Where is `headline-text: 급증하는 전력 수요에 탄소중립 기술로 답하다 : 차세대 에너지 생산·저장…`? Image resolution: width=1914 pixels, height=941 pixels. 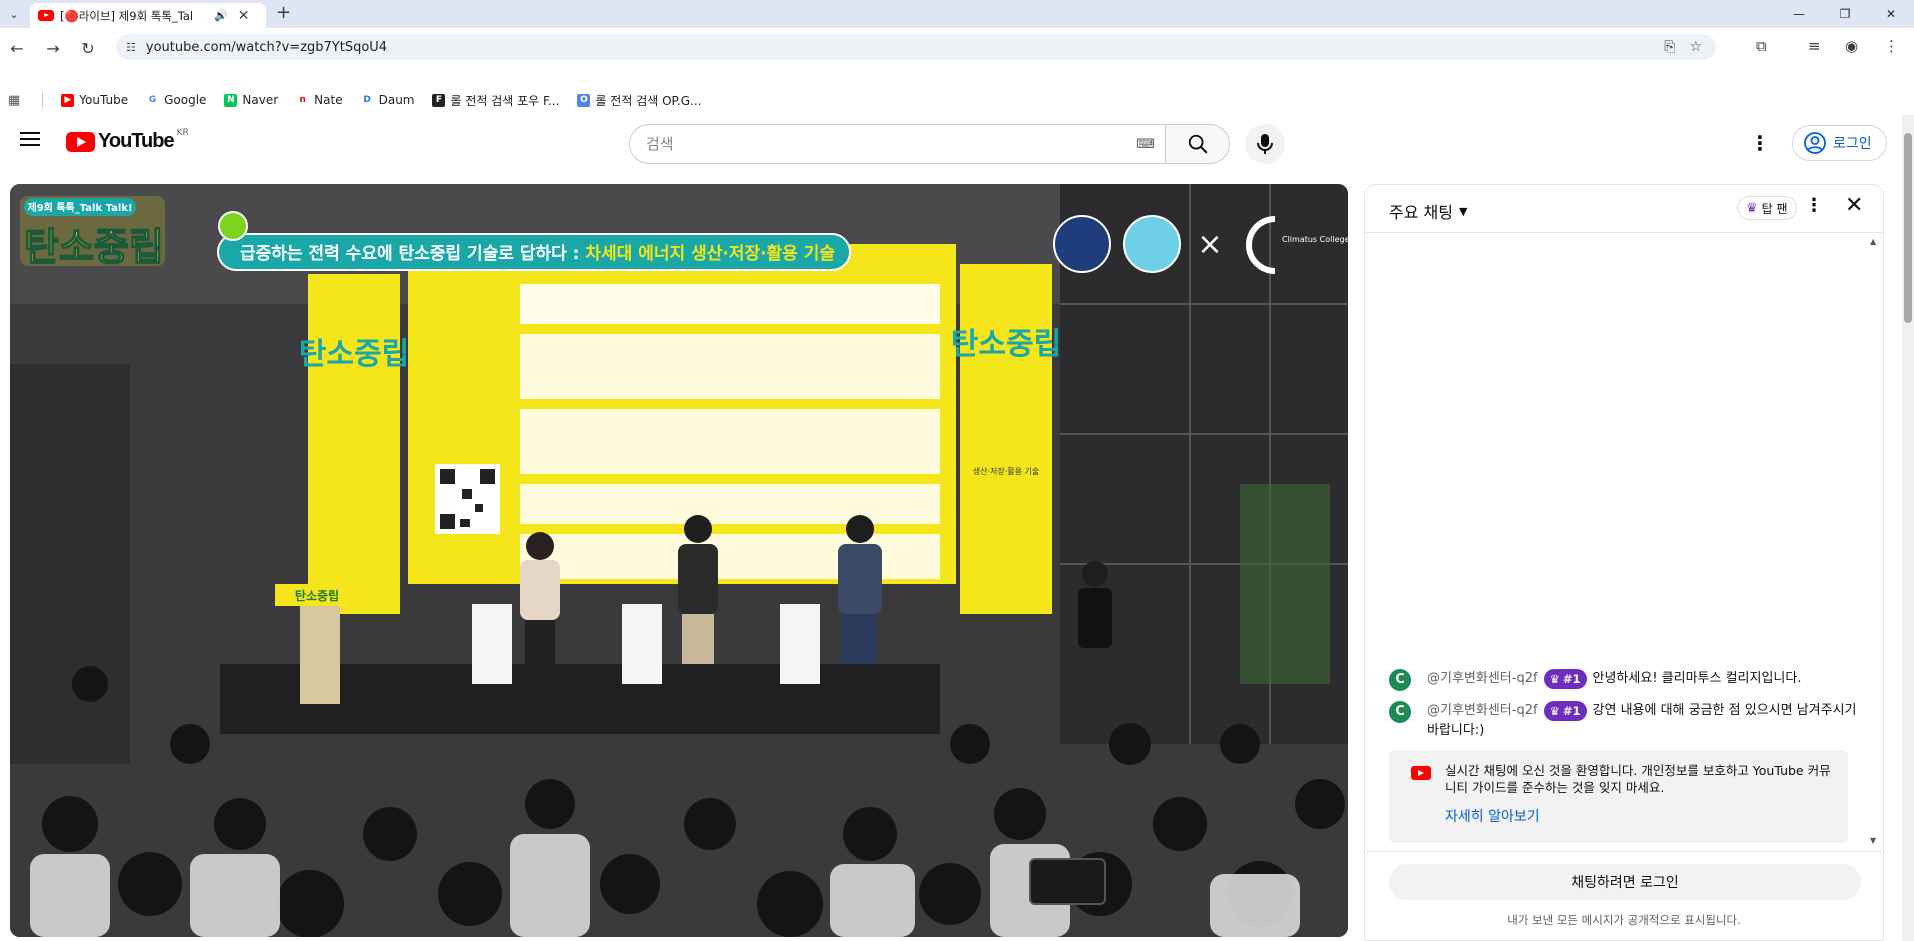
headline-text: 급증하는 전력 수요에 탄소중립 기술로 답하다 : 차세대 에너지 생산·저장… is located at coordinates (537, 253).